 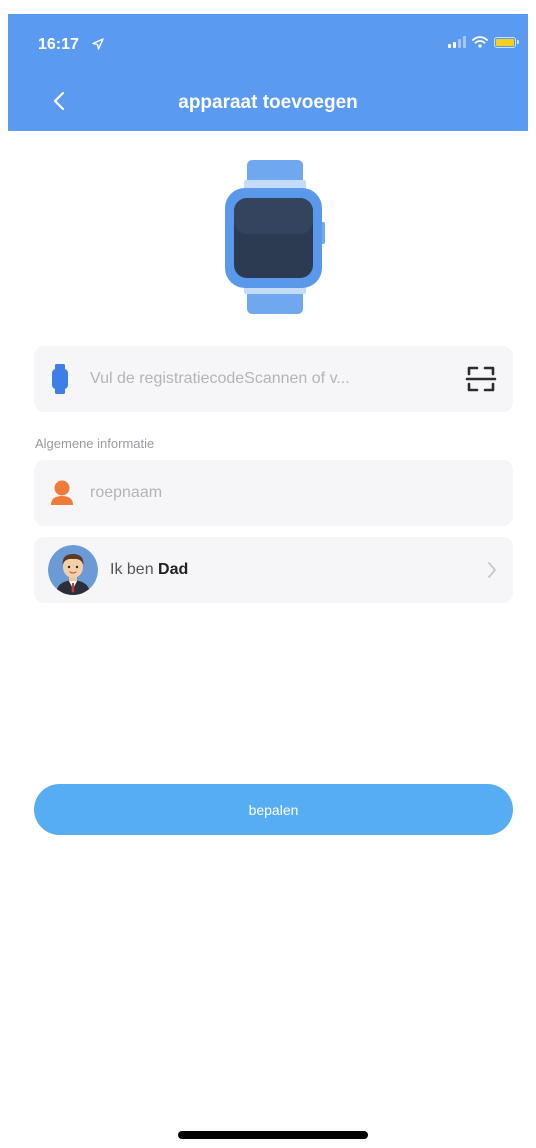 I want to click on app-header: 16:17 apparaat toevoegen, so click(x=268, y=72).